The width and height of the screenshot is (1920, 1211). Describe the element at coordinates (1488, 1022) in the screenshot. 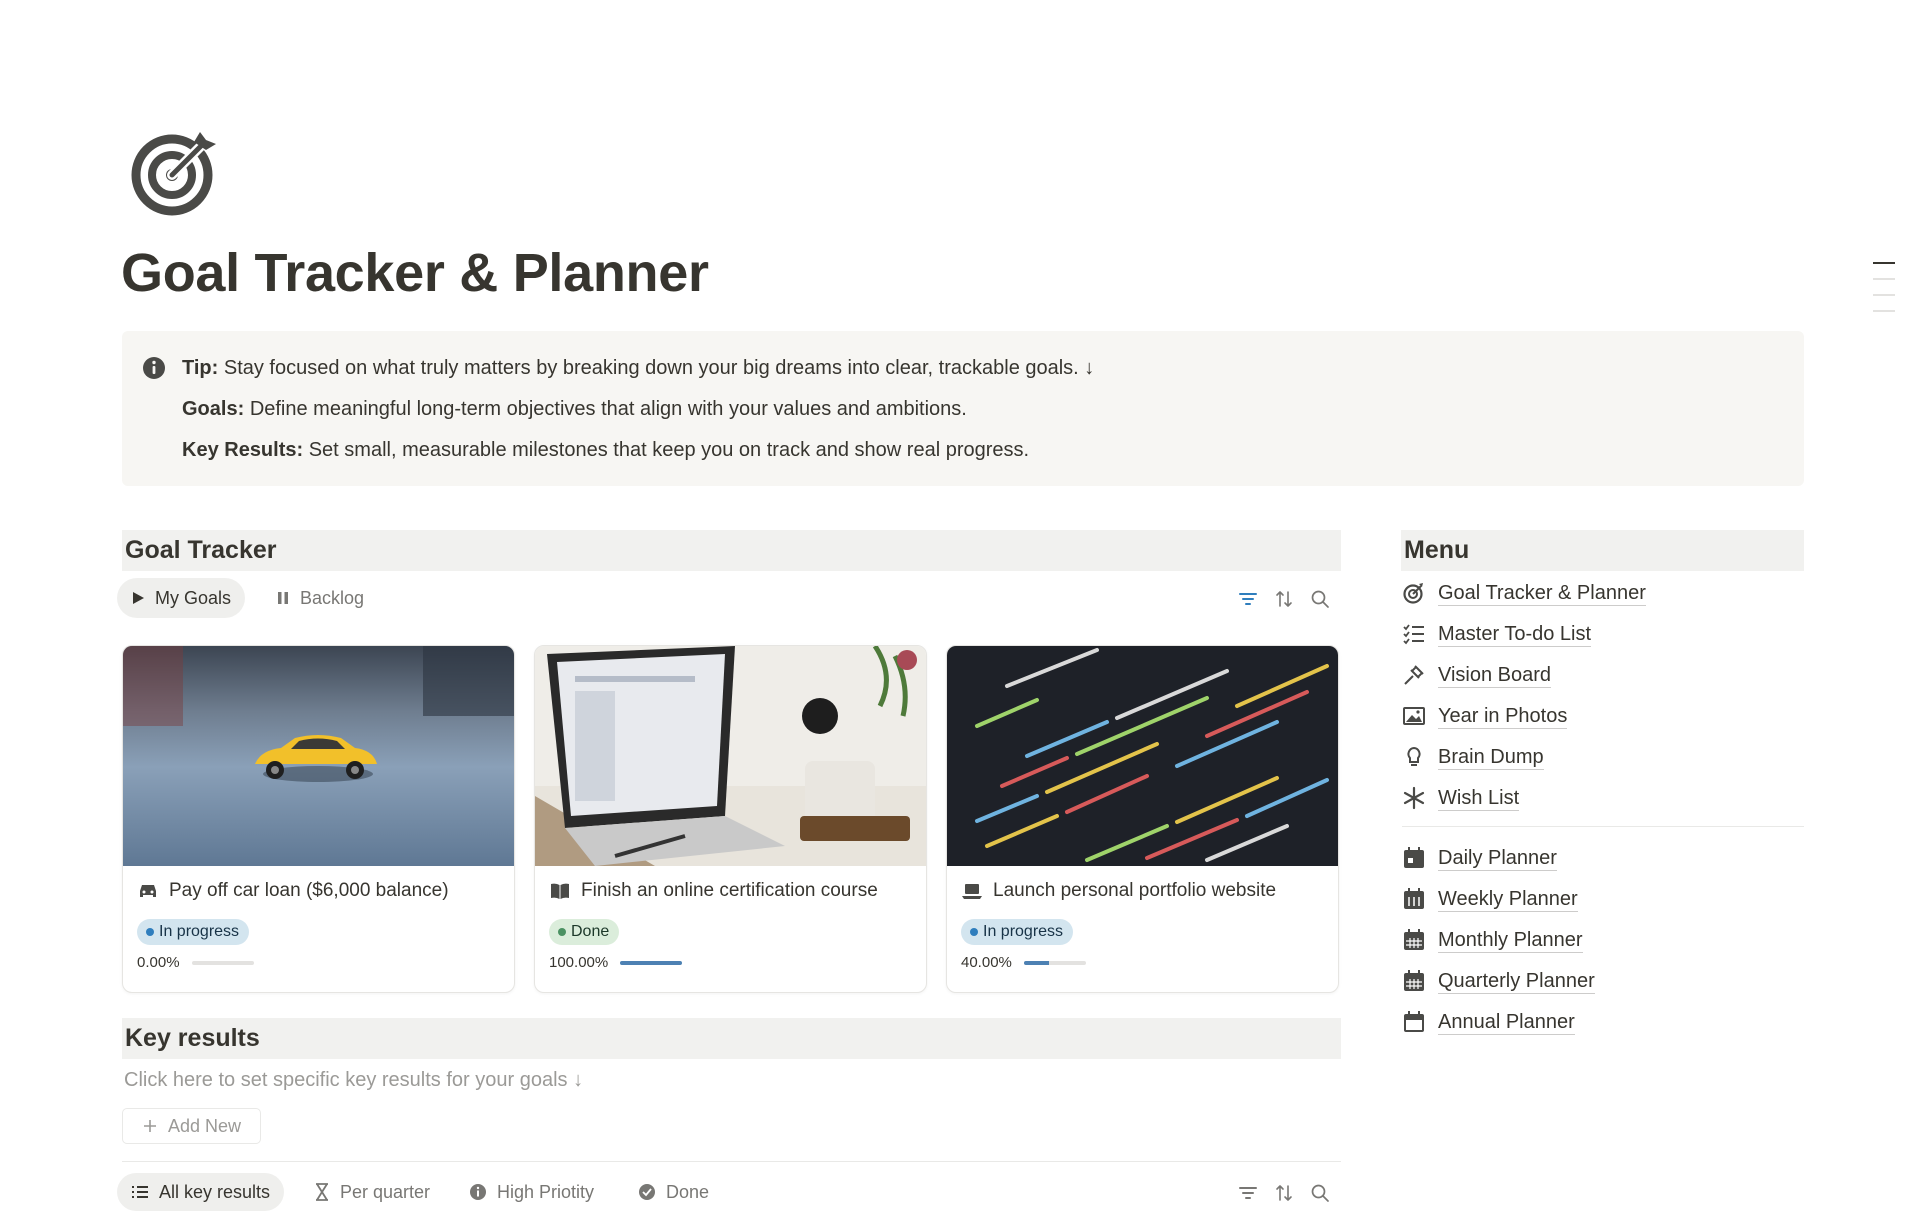

I see `menu-item-annual-planner: Annual Planner` at that location.